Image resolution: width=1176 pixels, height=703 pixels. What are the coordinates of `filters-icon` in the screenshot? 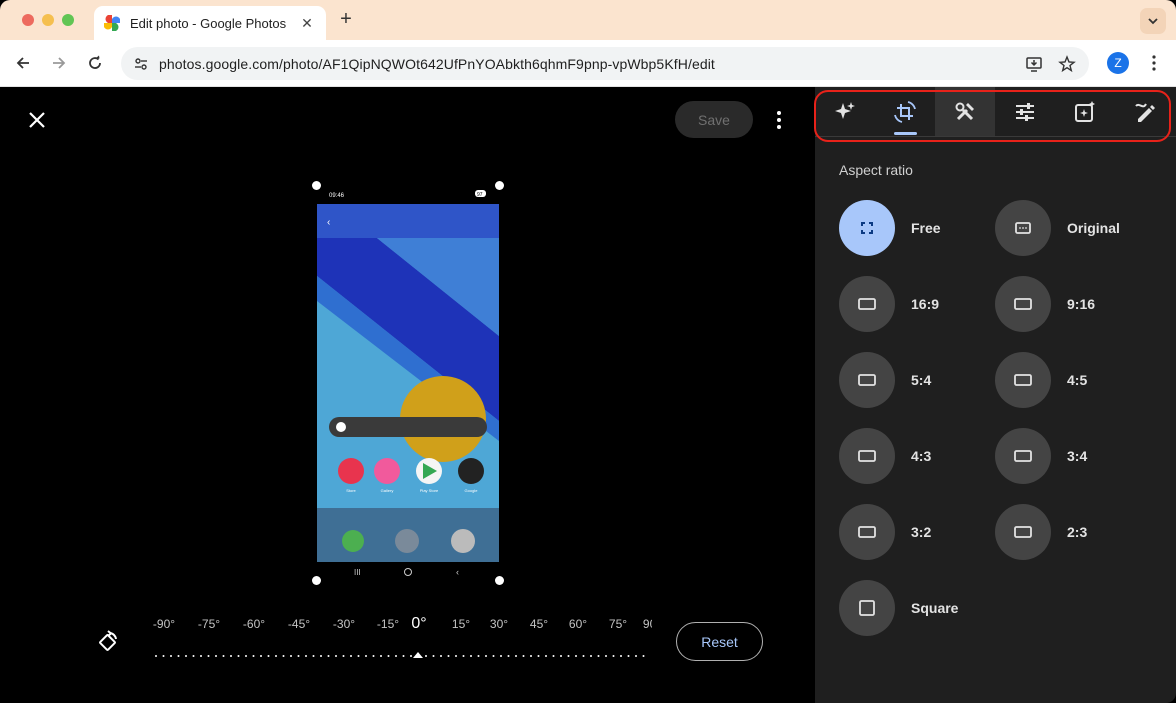 It's located at (1085, 111).